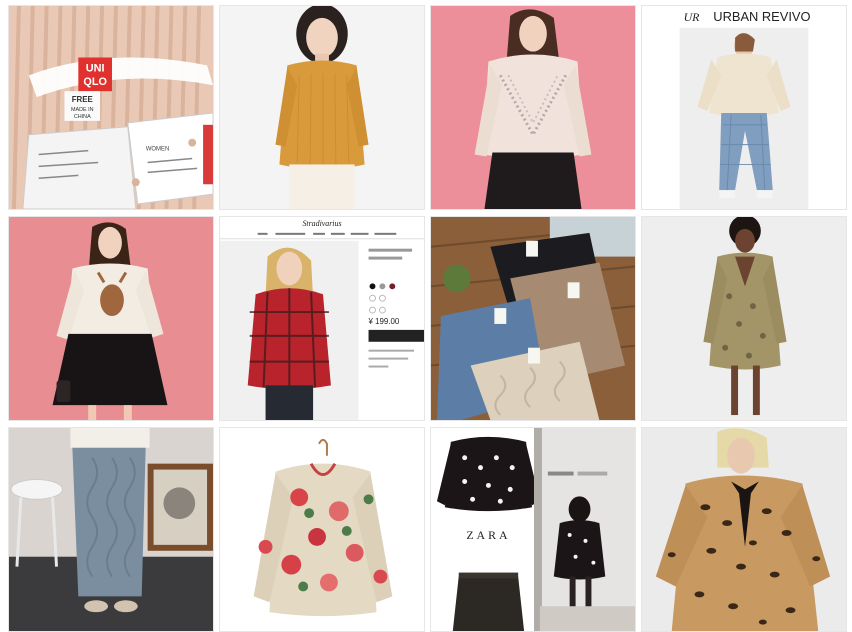 The width and height of the screenshot is (852, 632). I want to click on pink-sweater-image, so click(533, 107).